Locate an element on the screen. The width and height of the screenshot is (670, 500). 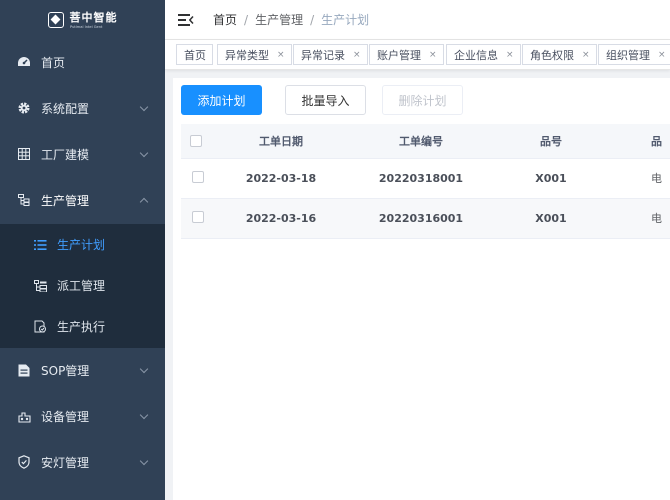
logo: 菩中智能 Putlmal Intel Gent is located at coordinates (82, 20).